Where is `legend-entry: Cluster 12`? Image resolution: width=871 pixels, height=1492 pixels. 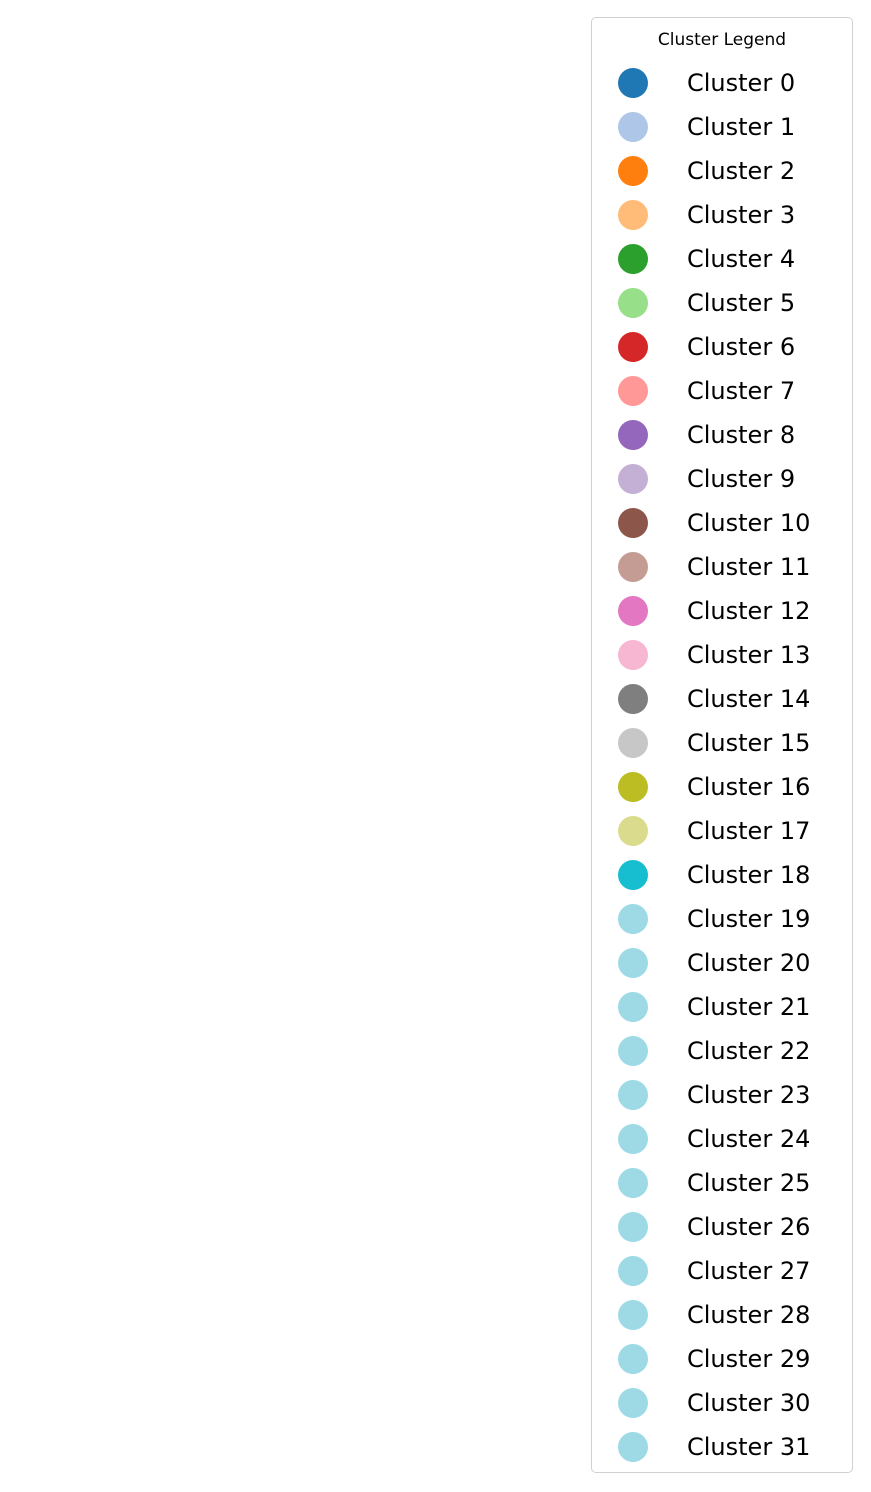 legend-entry: Cluster 12 is located at coordinates (722, 611).